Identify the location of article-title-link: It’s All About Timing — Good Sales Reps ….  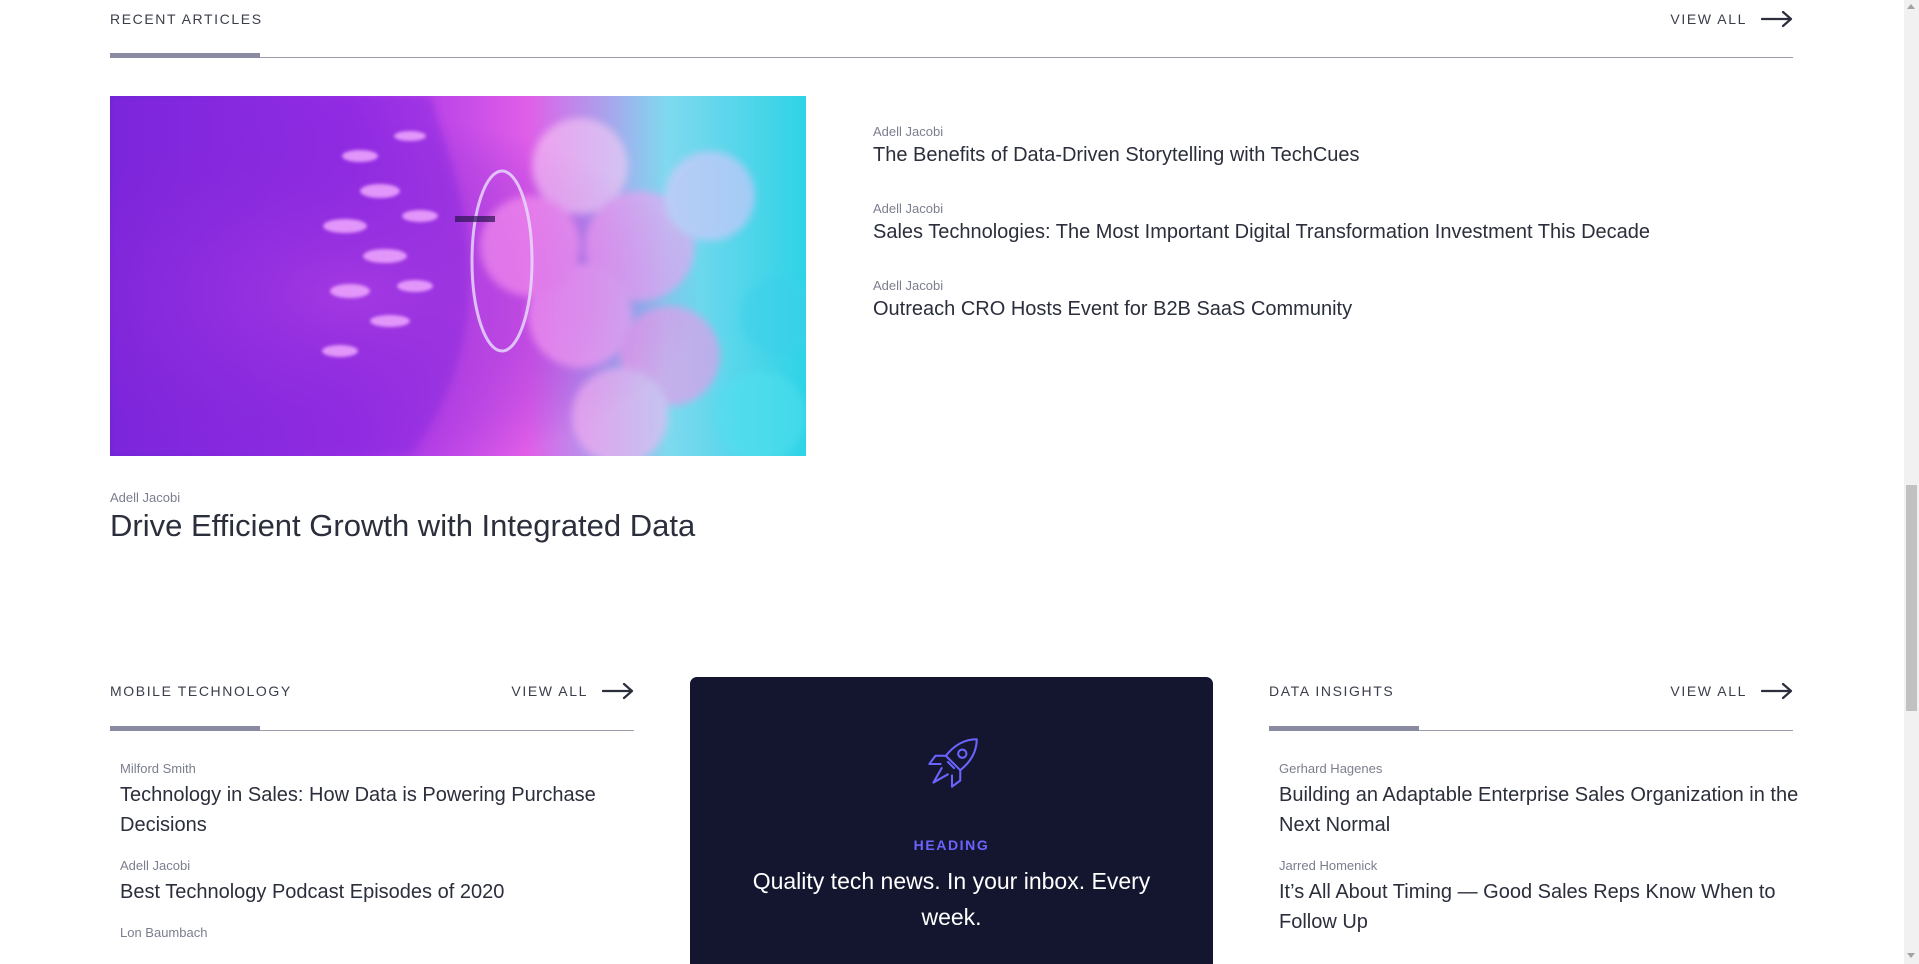
(1527, 907).